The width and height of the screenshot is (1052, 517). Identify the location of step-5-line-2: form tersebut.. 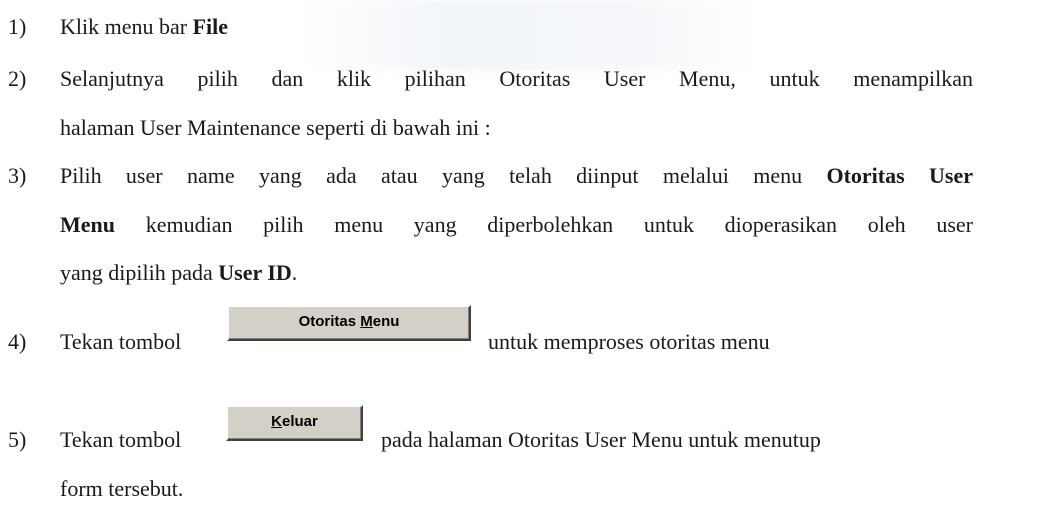
(122, 488).